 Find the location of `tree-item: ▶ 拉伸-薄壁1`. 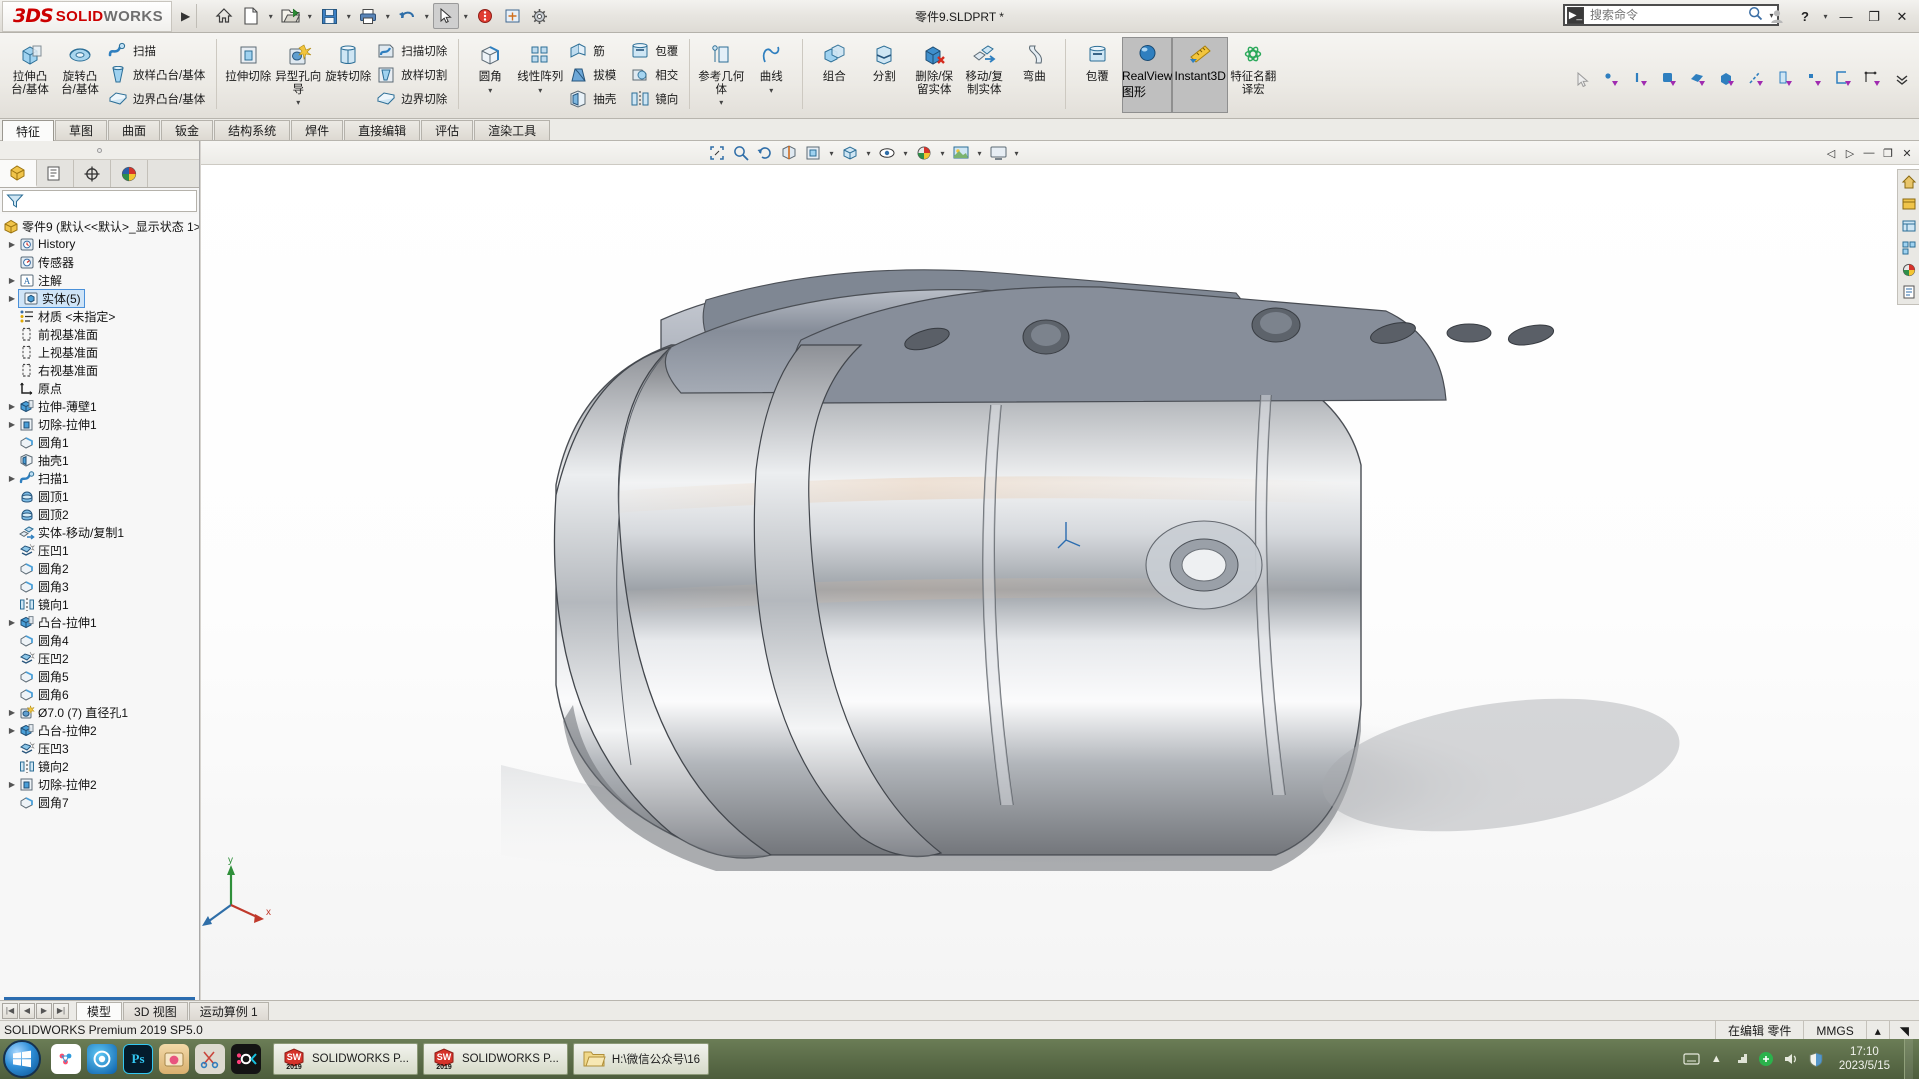

tree-item: ▶ 拉伸-薄壁1 is located at coordinates (99, 406).